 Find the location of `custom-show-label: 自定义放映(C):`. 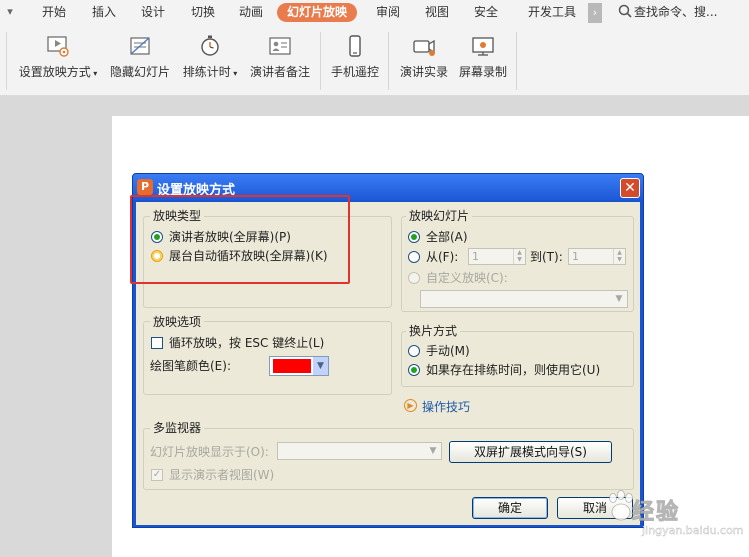

custom-show-label: 自定义放映(C): is located at coordinates (467, 278).